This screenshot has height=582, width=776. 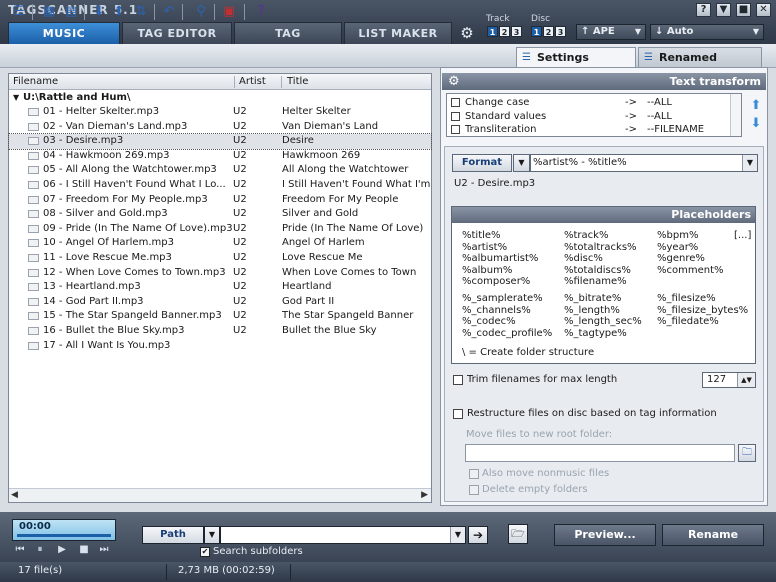 I want to click on maximize-button: ■, so click(x=743, y=10).